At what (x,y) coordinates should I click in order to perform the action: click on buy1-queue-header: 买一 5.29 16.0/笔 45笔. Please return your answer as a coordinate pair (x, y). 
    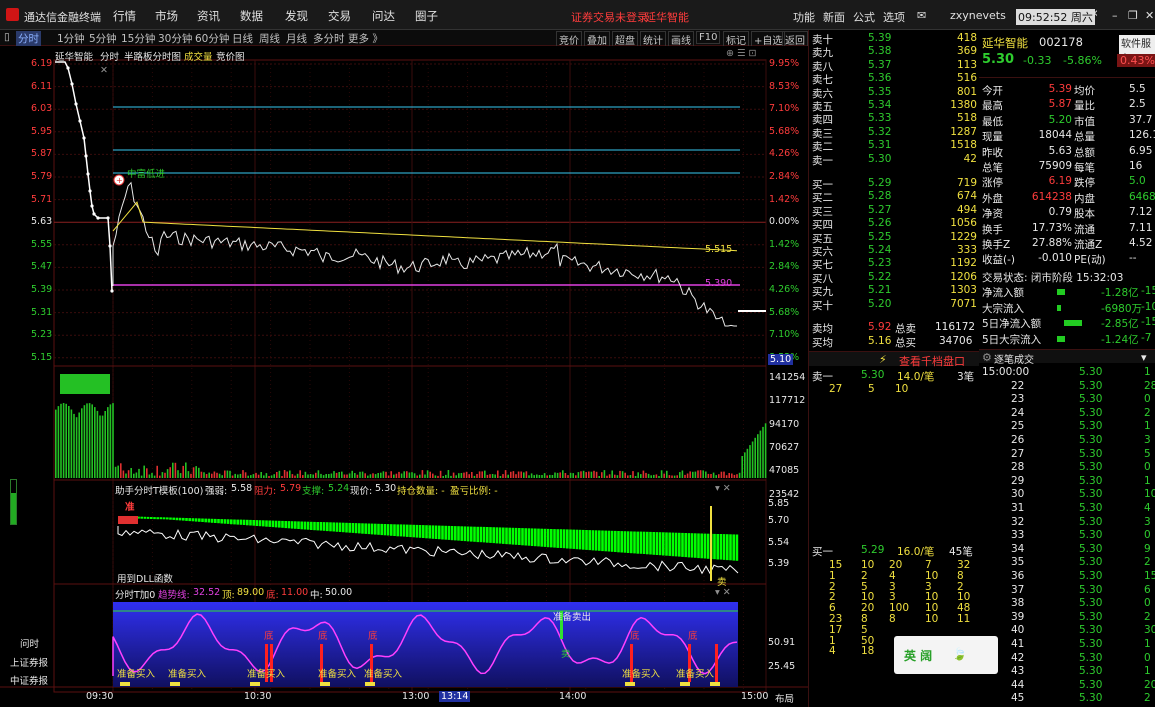
    Looking at the image, I should click on (892, 551).